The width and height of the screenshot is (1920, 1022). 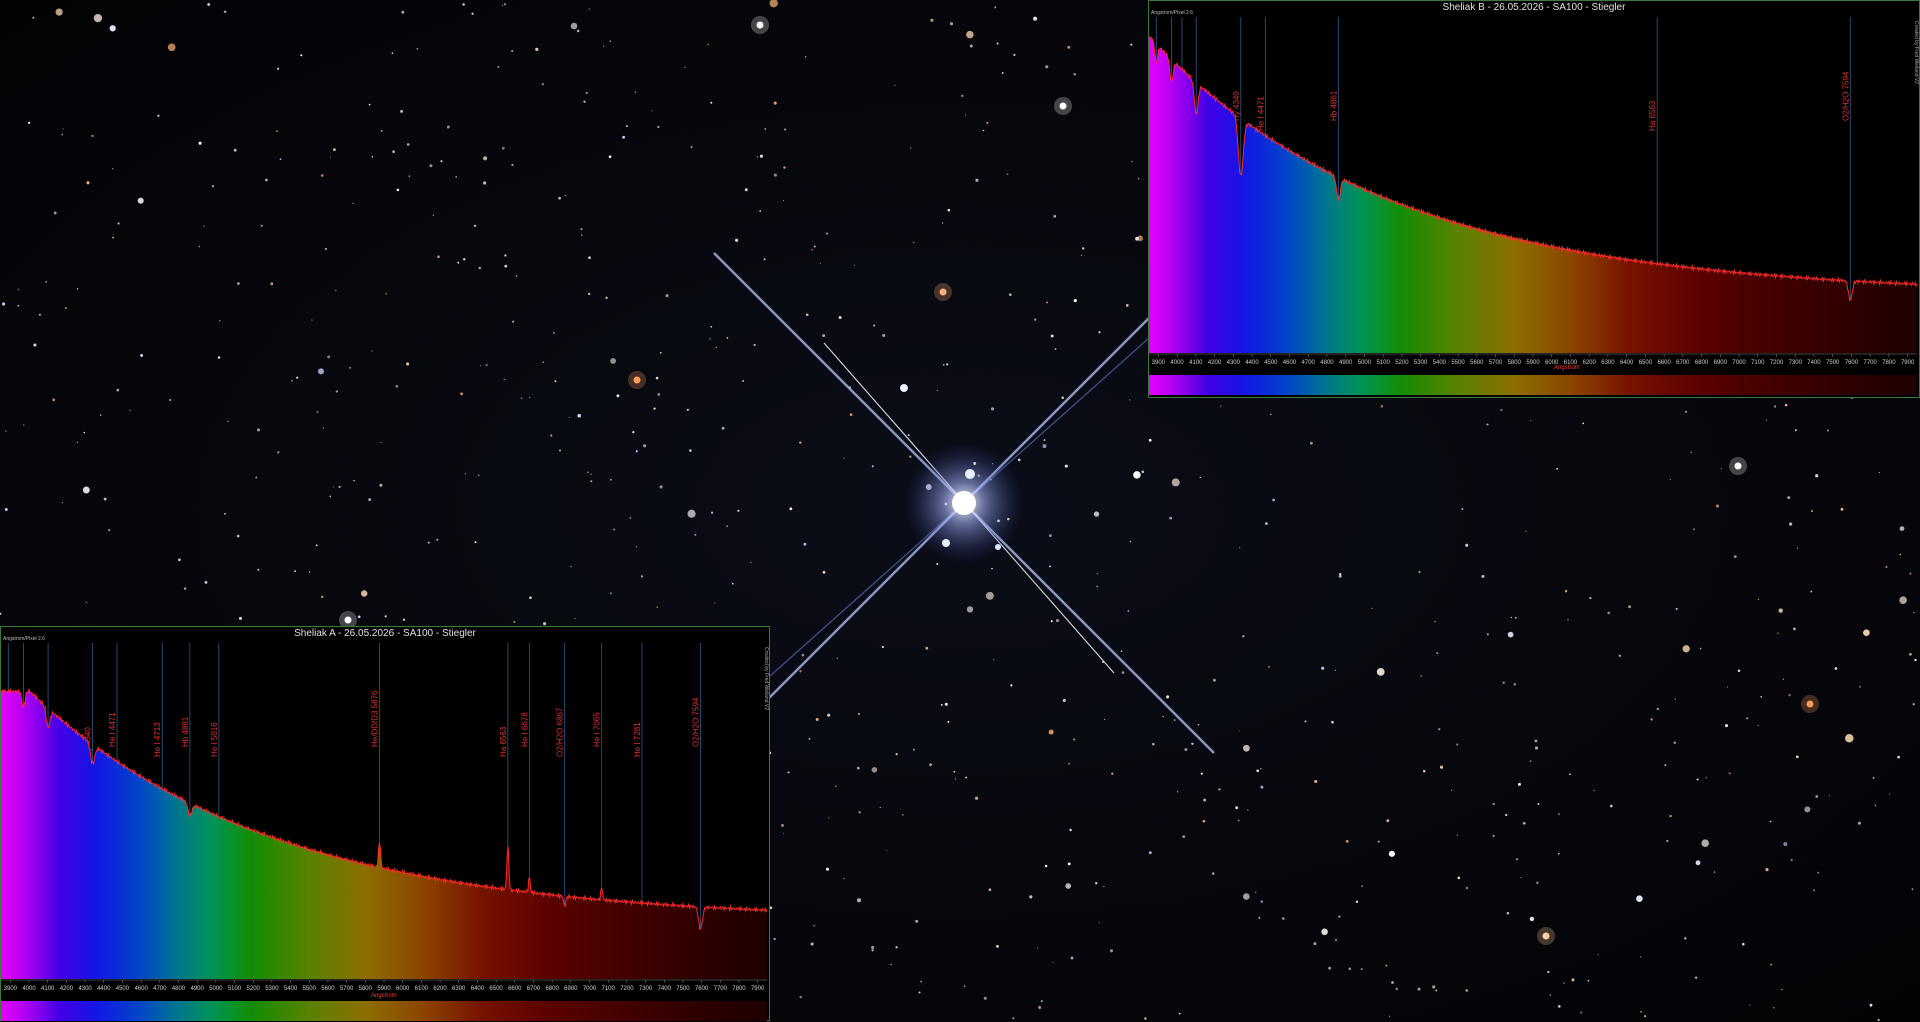 I want to click on x-tick-label: 5800, so click(x=1515, y=363).